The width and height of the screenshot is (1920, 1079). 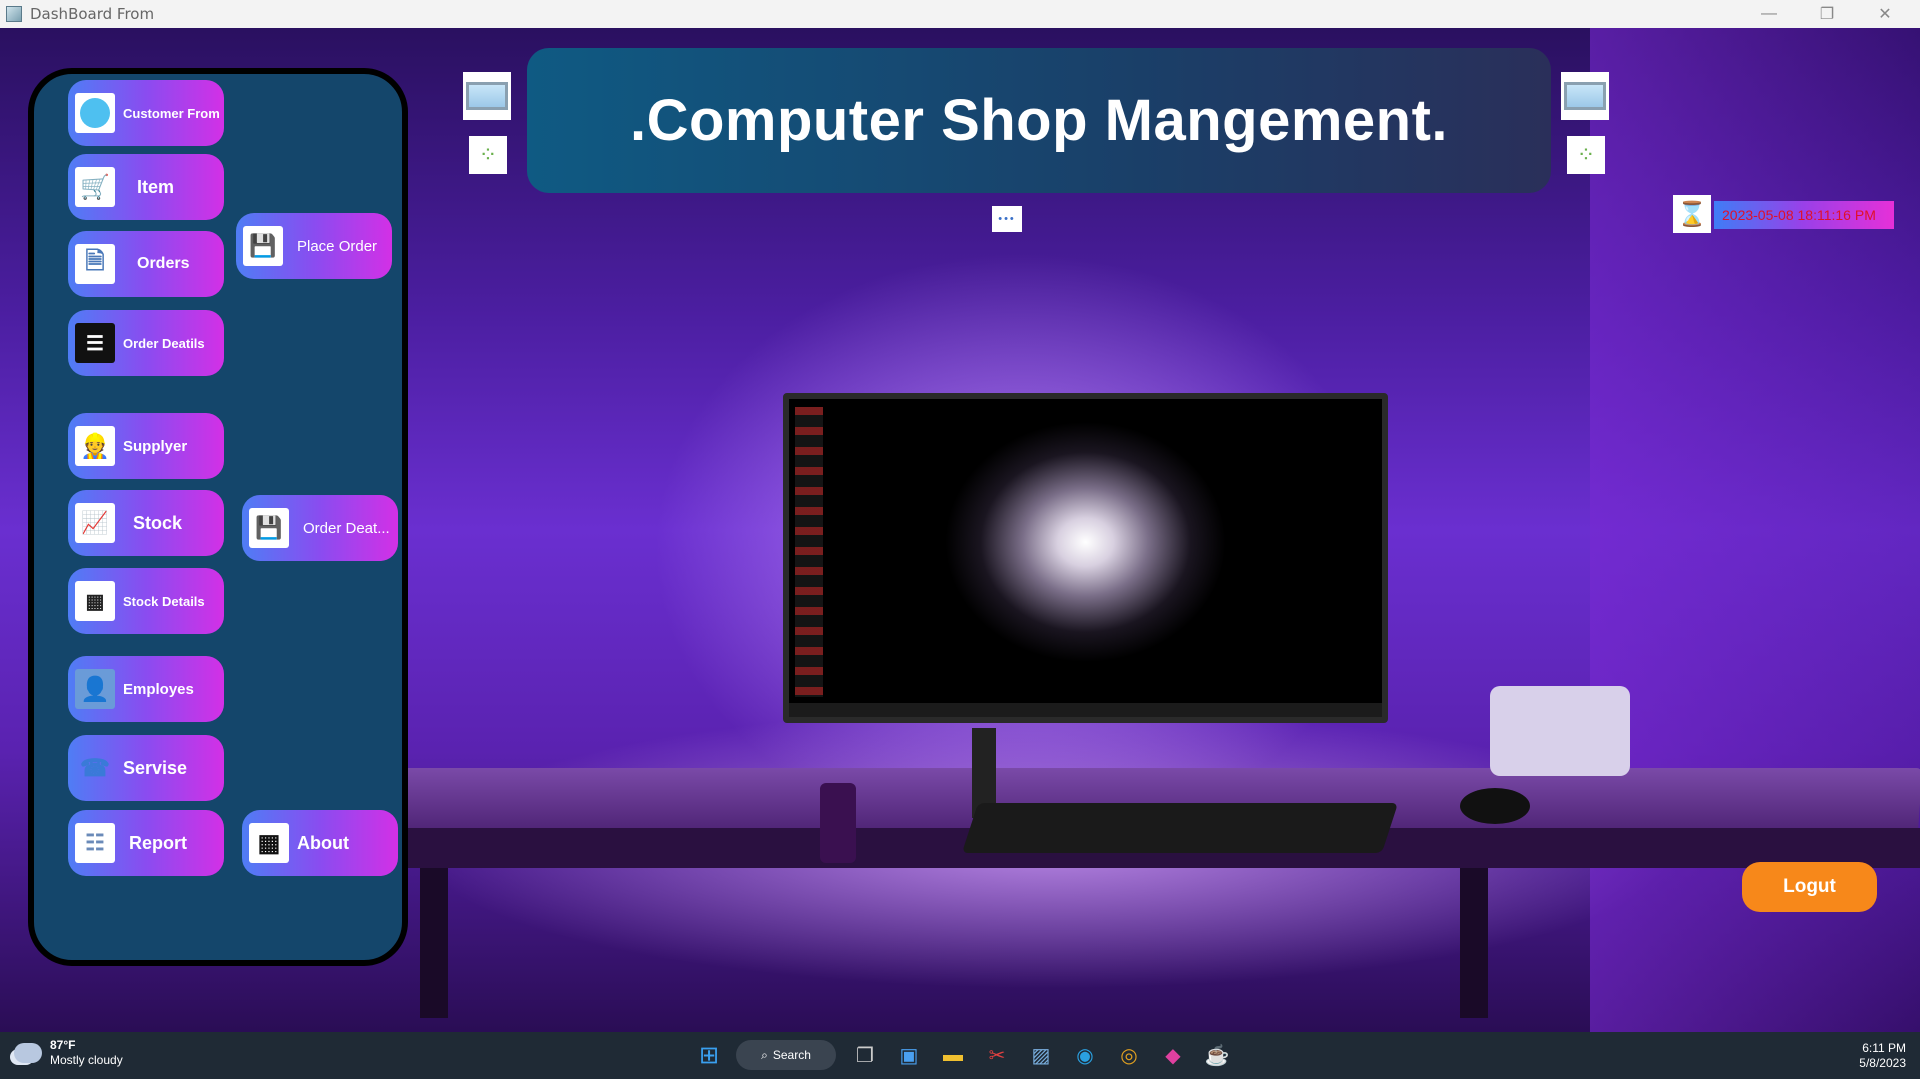 What do you see at coordinates (95, 187) in the screenshot?
I see `cart-icon: 🛒` at bounding box center [95, 187].